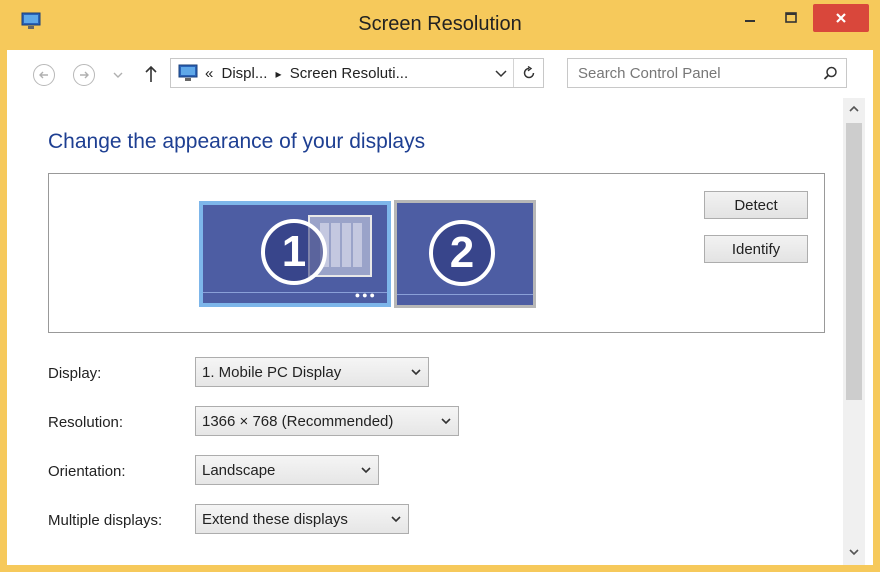 The height and width of the screenshot is (572, 880). I want to click on up-arrow-icon, so click(151, 74).